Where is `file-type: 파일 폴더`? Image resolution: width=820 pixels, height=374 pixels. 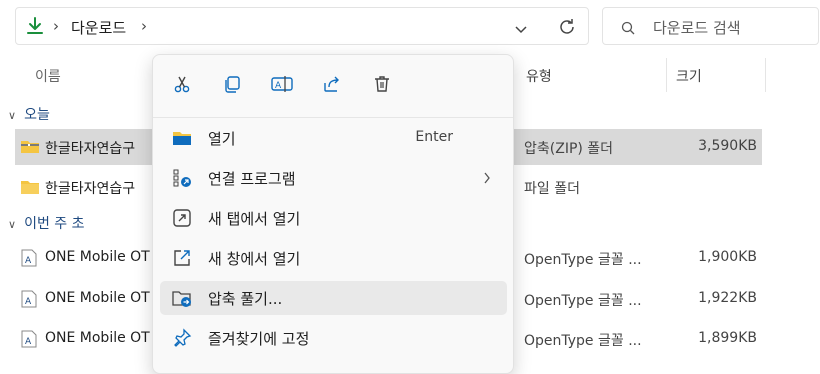
file-type: 파일 폴더 is located at coordinates (552, 189).